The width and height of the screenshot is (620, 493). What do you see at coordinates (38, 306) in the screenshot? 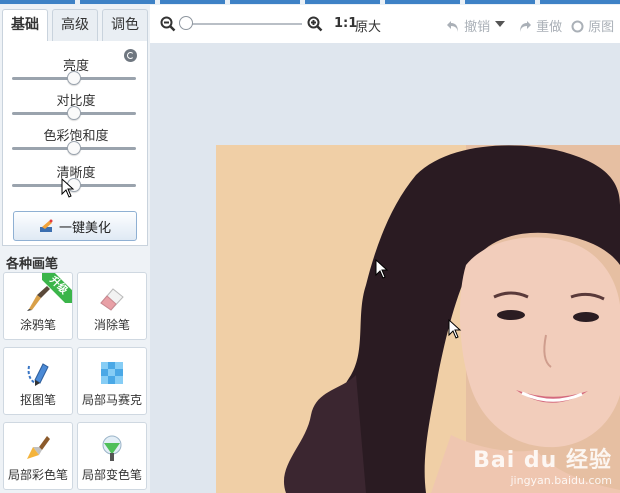
I see `doodle-brush-tool: 升级 涂鸦笔` at bounding box center [38, 306].